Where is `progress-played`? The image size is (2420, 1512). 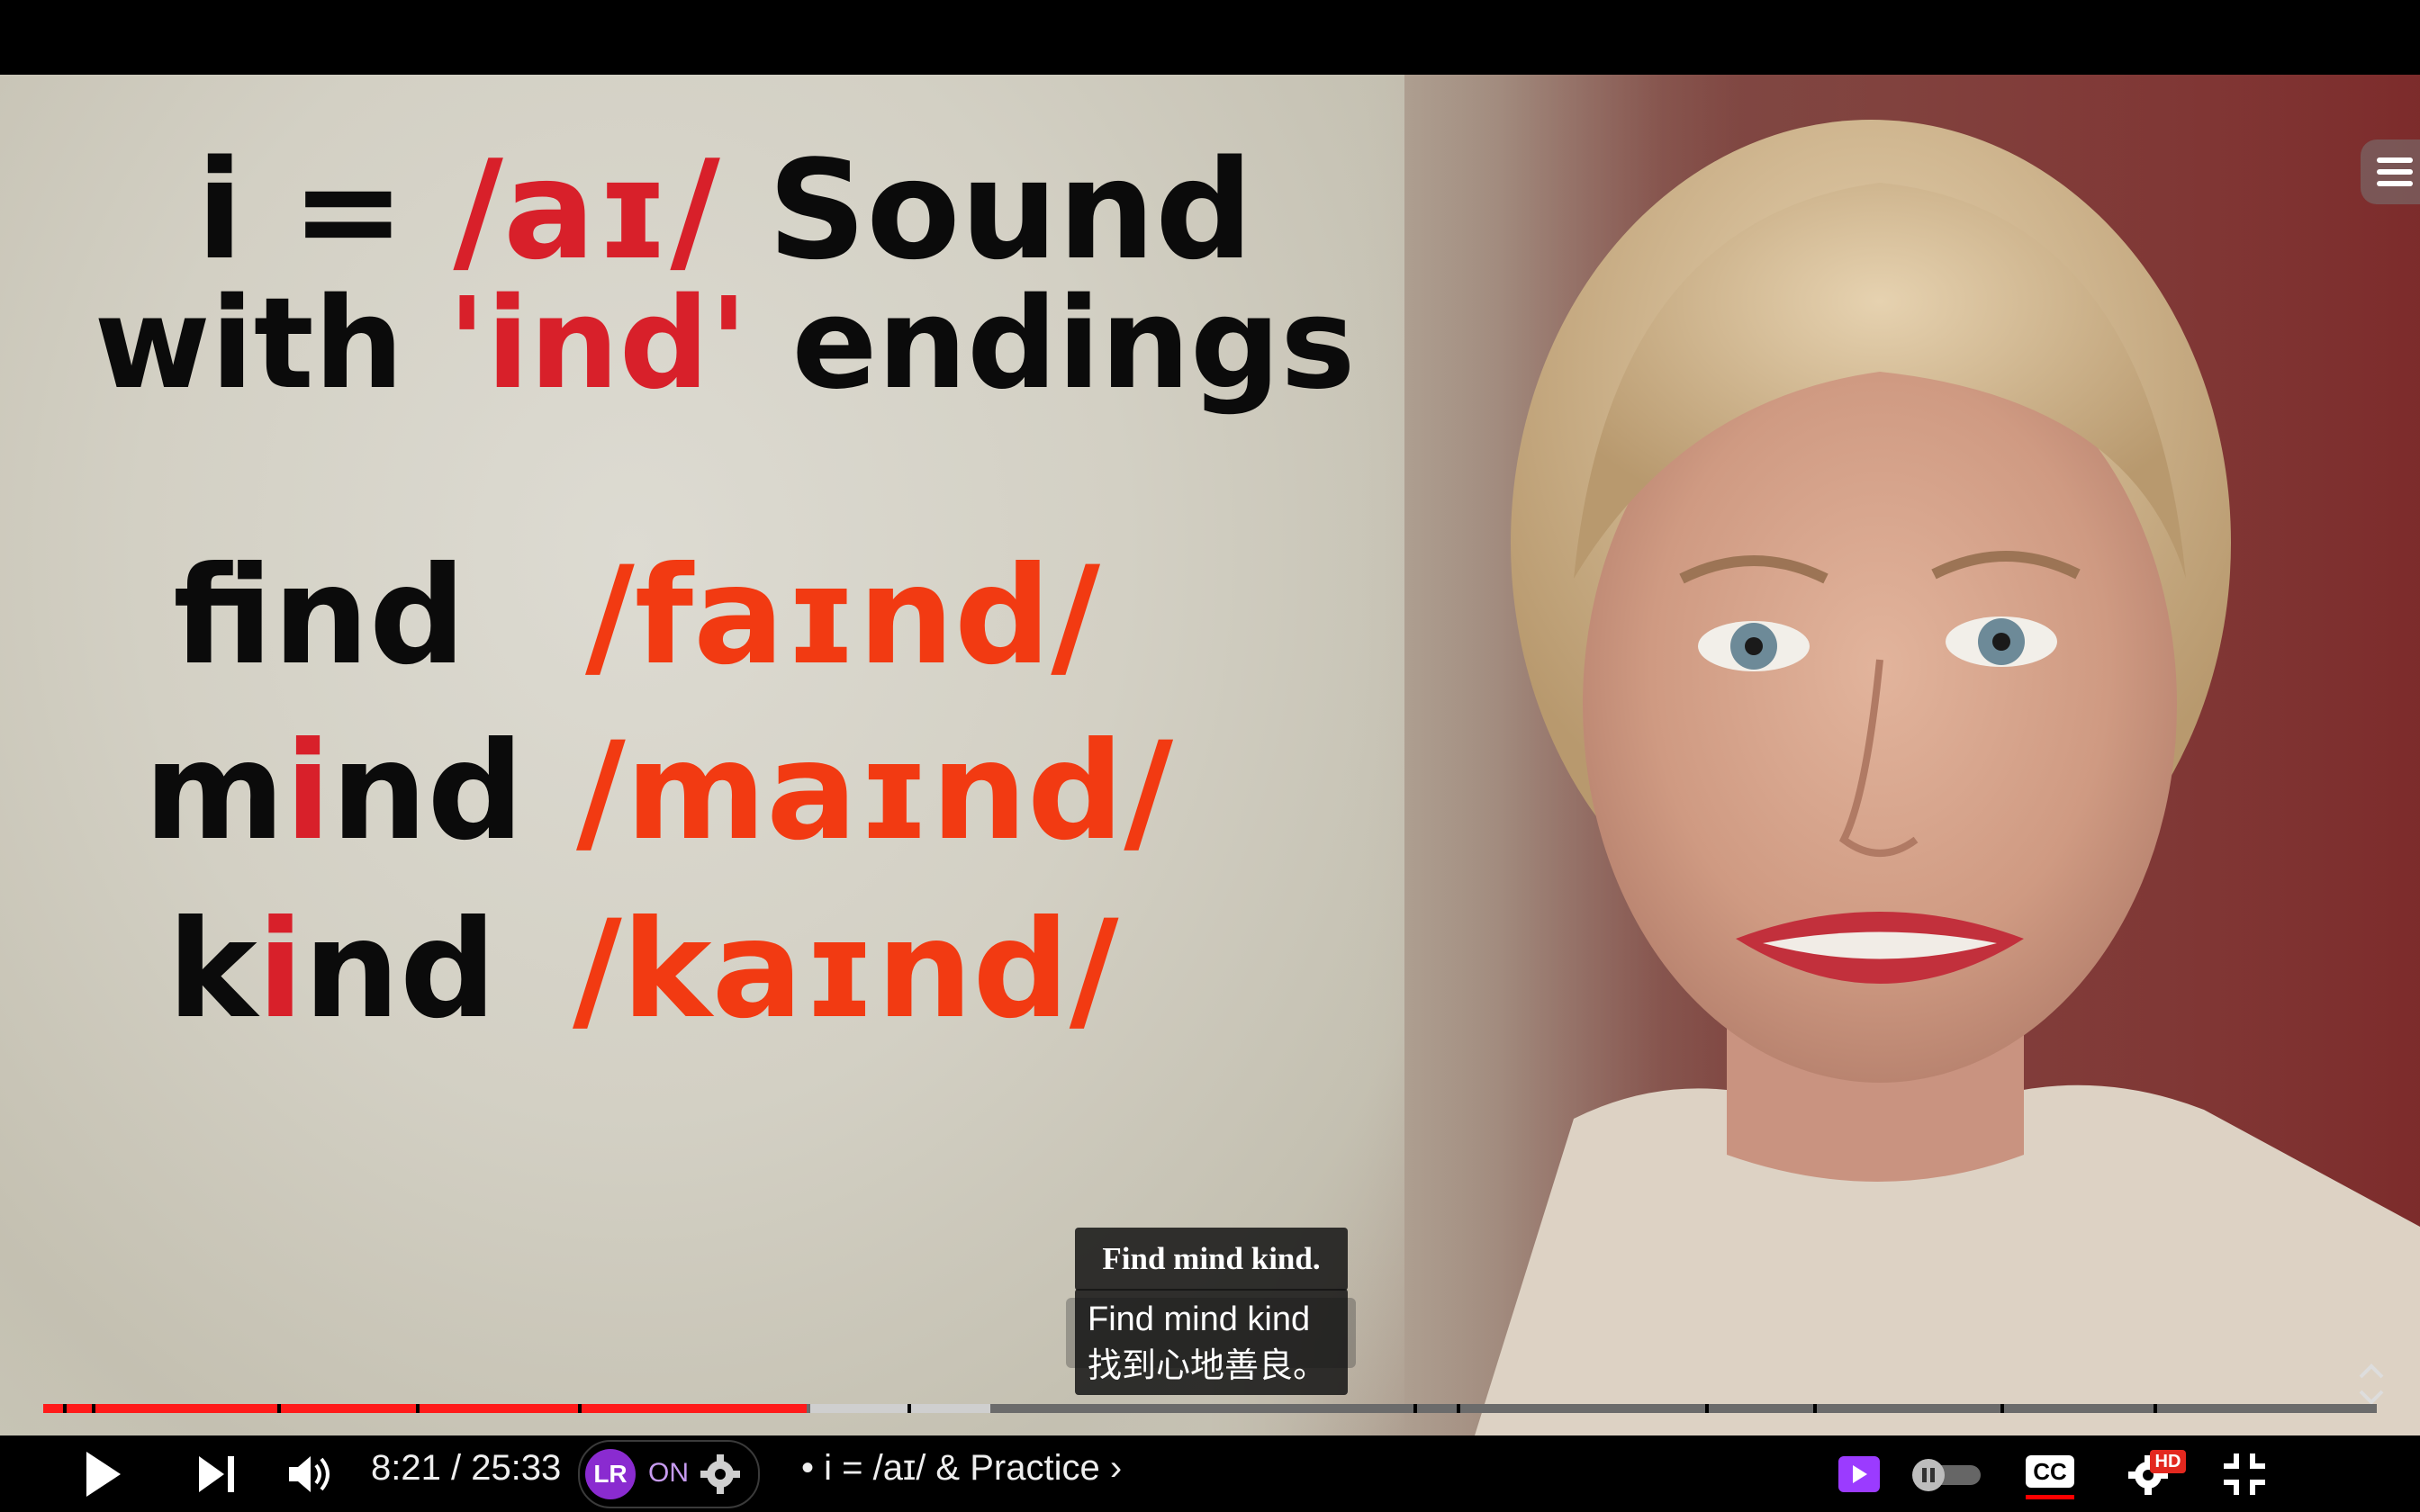 progress-played is located at coordinates (425, 1408).